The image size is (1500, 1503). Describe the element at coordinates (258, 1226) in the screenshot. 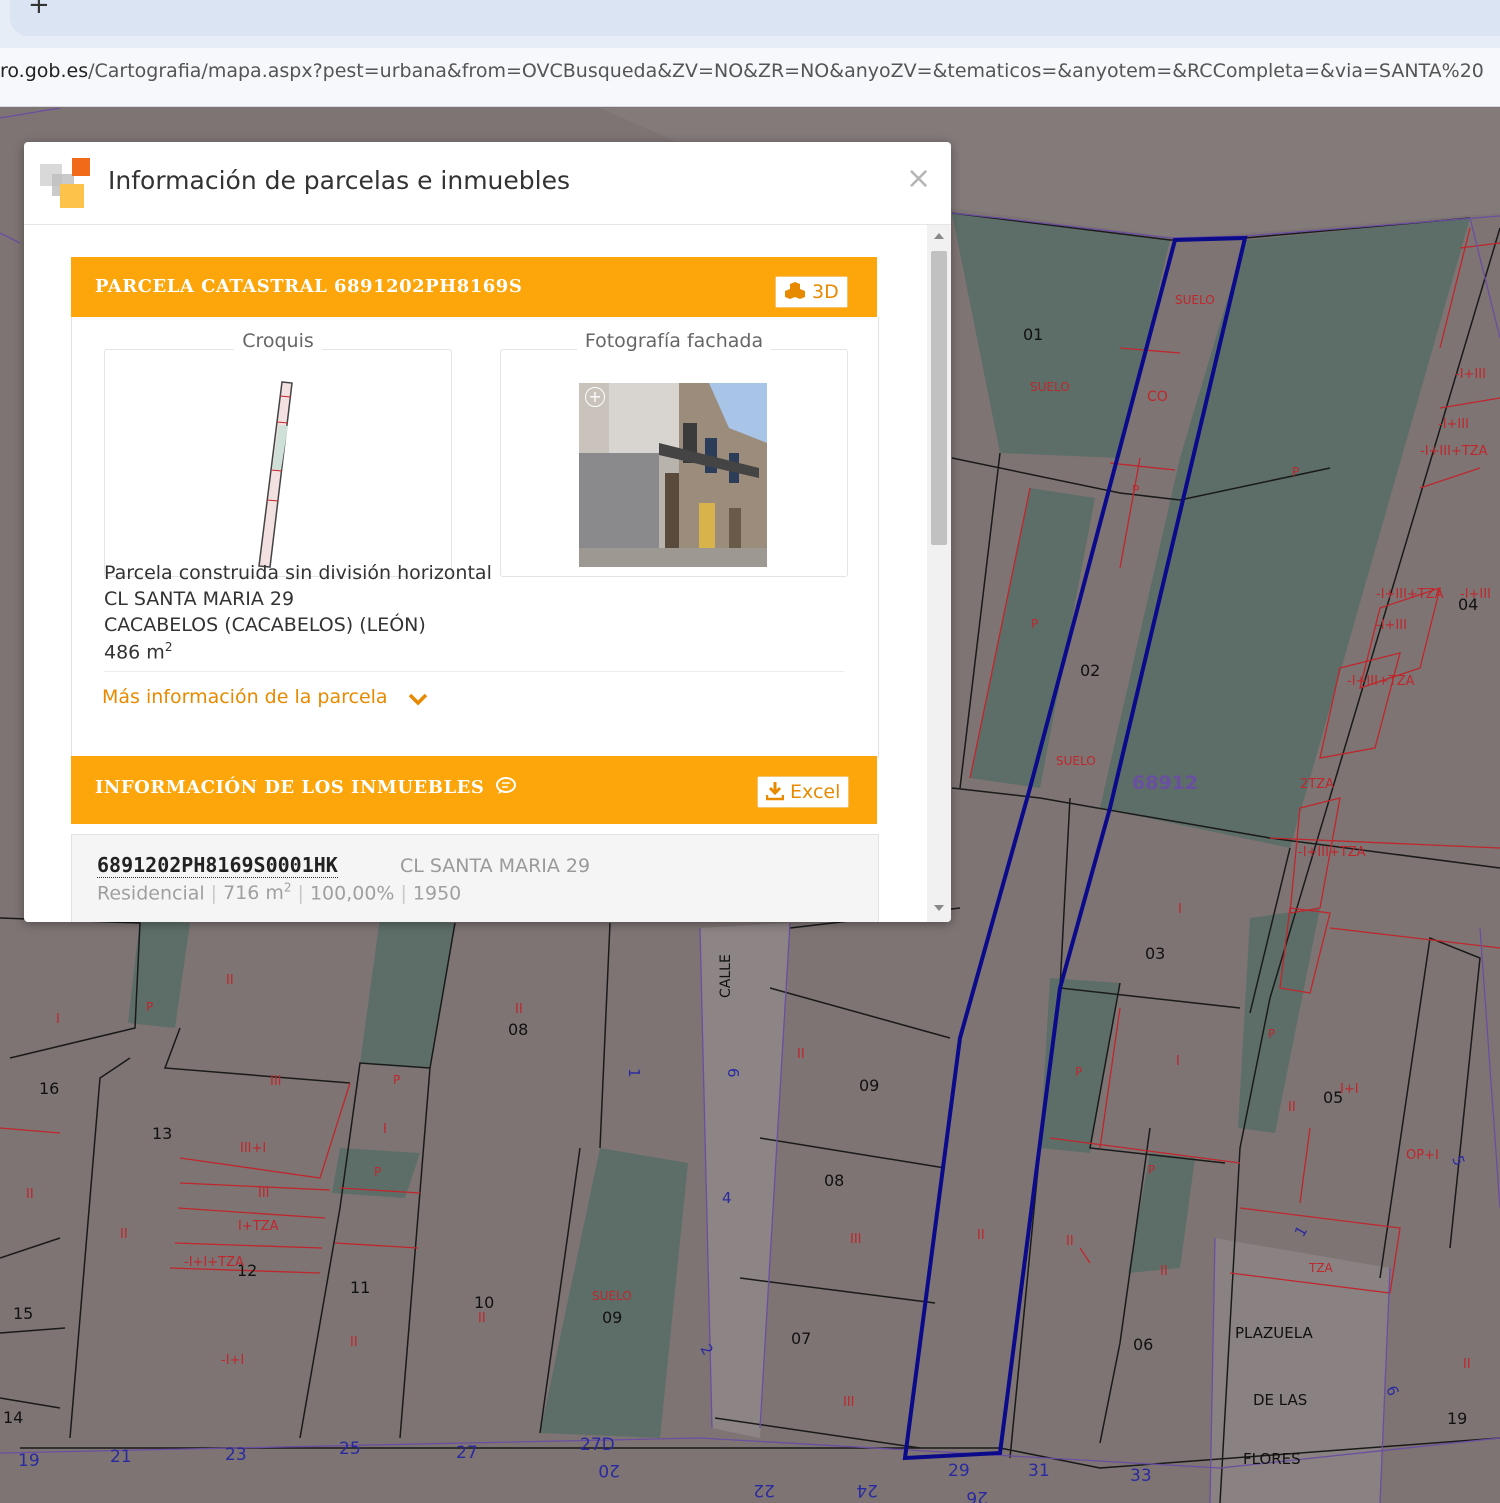

I see `floor-label: I+TZA` at that location.